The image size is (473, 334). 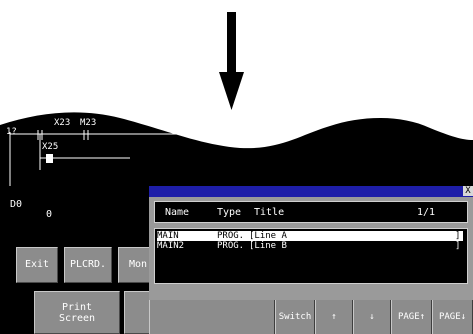 I want to click on page-down-button: PAGE↓, so click(x=452, y=317).